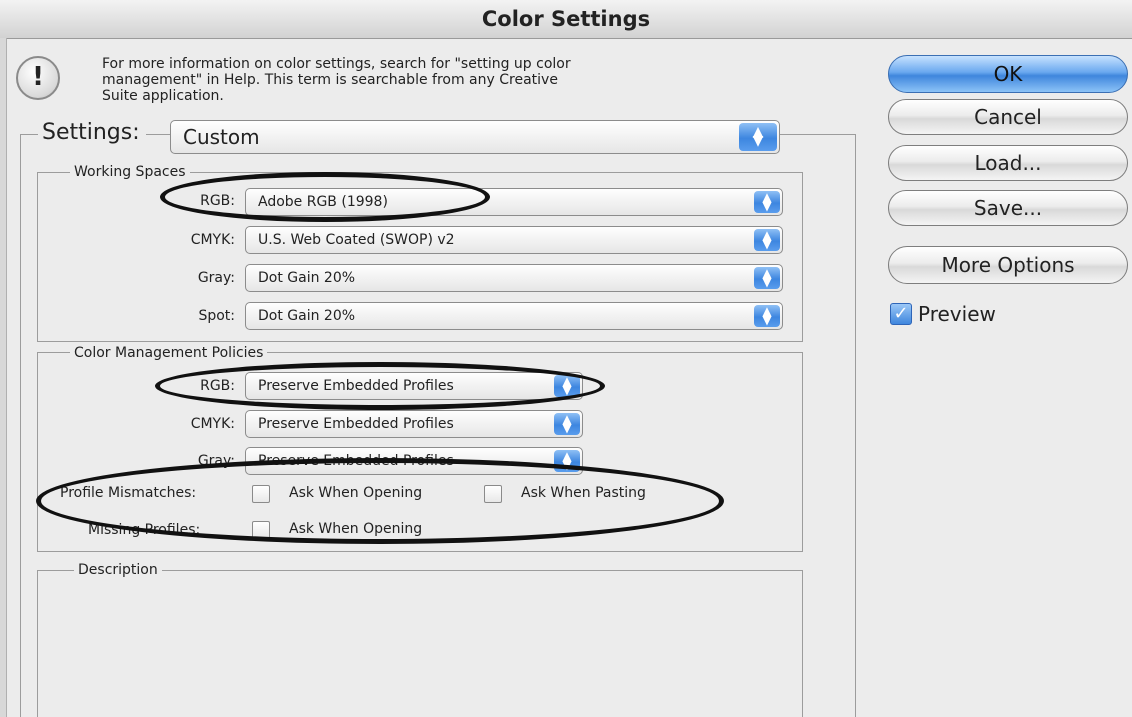  What do you see at coordinates (3, 377) in the screenshot?
I see `window-frame` at bounding box center [3, 377].